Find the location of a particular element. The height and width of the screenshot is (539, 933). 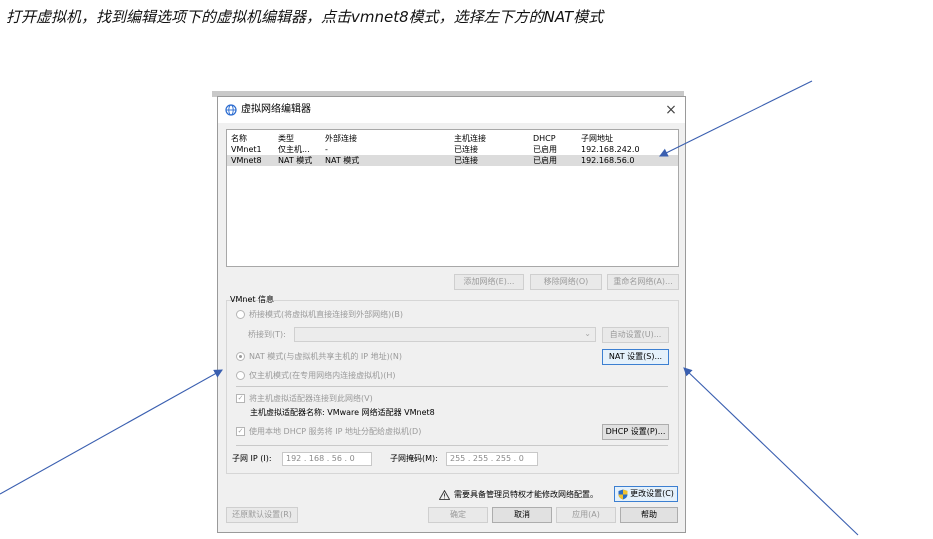

restore-defaults-button: 还原默认设置(R) is located at coordinates (262, 515).